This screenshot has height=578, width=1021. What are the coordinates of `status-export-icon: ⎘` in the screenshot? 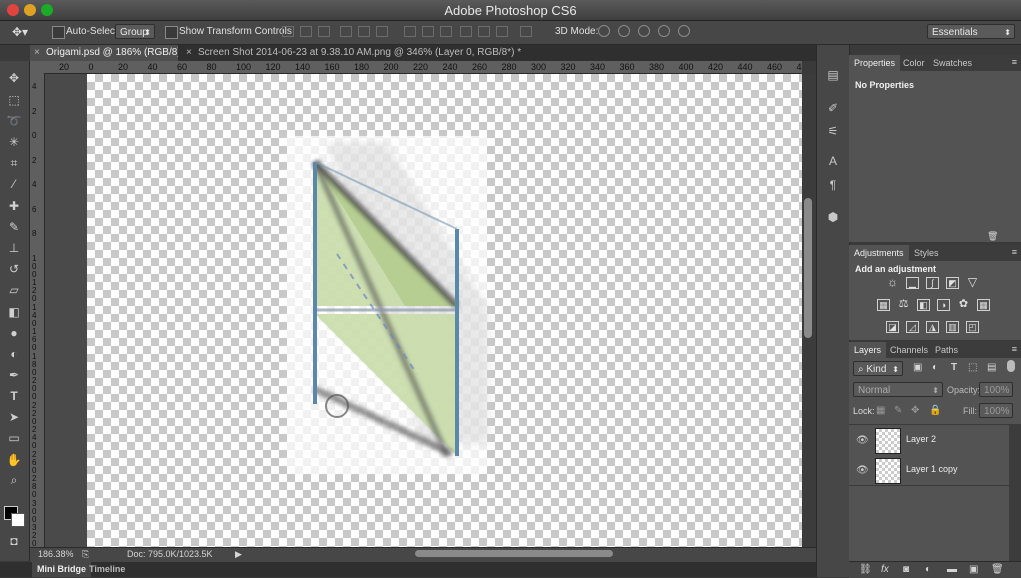 It's located at (85, 554).